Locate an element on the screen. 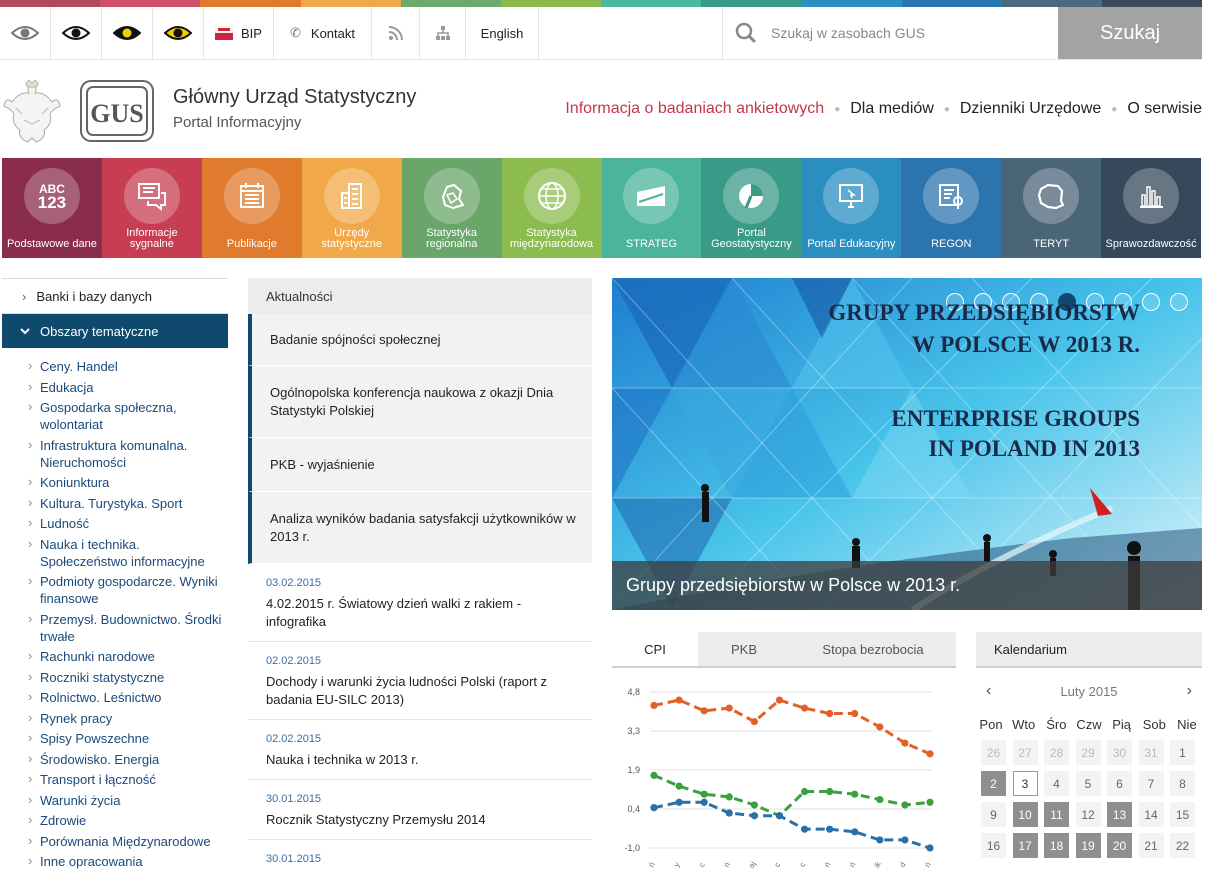 The height and width of the screenshot is (869, 1220). tile-teryt: TERYT is located at coordinates (1051, 208).